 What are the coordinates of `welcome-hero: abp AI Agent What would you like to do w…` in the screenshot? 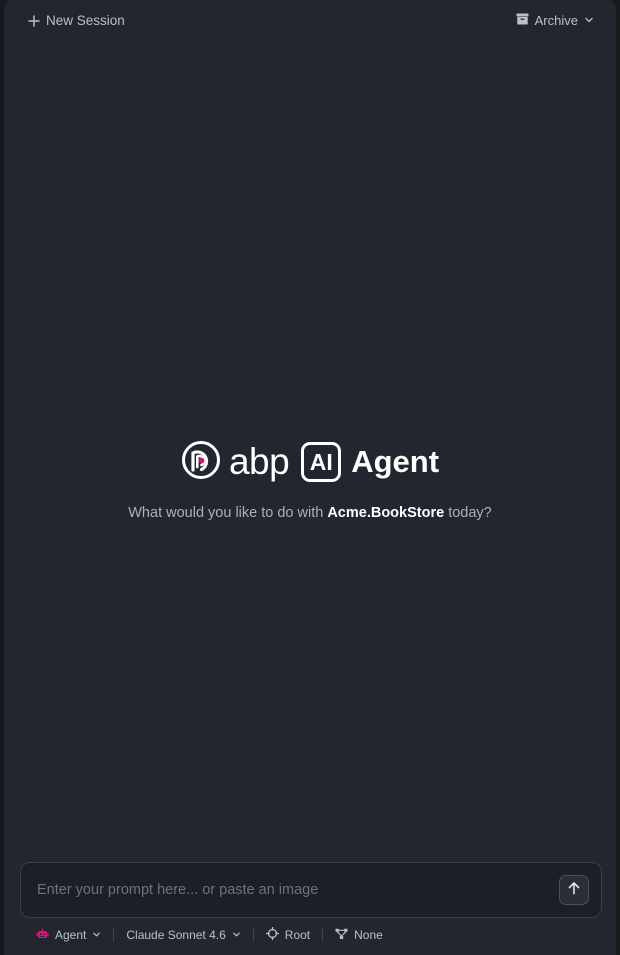 It's located at (310, 480).